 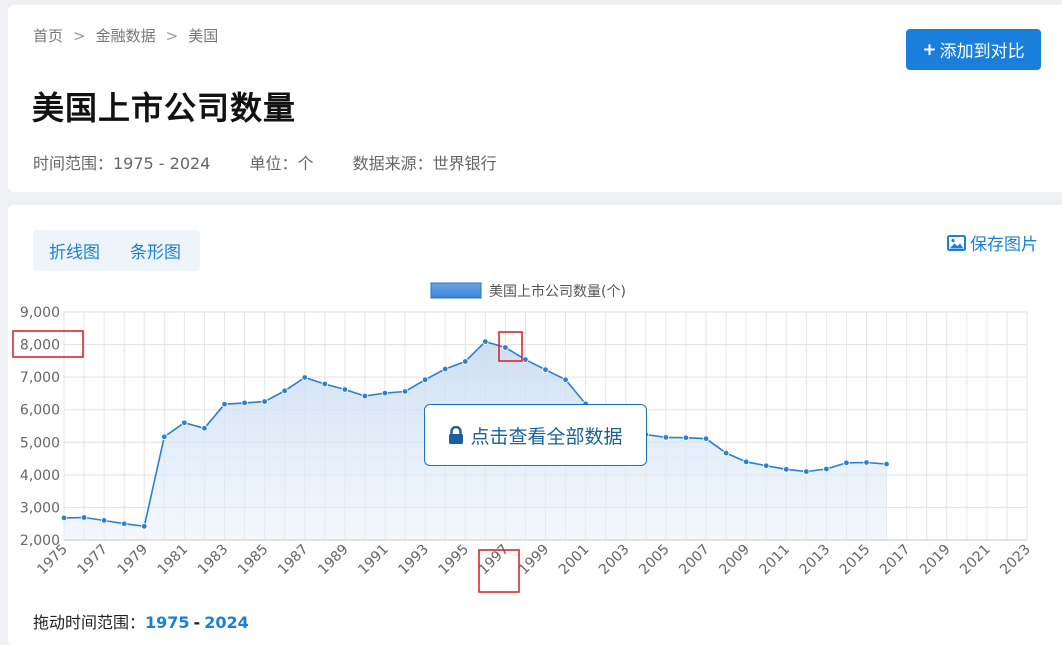 What do you see at coordinates (92, 560) in the screenshot?
I see `x-tick-label: 1977` at bounding box center [92, 560].